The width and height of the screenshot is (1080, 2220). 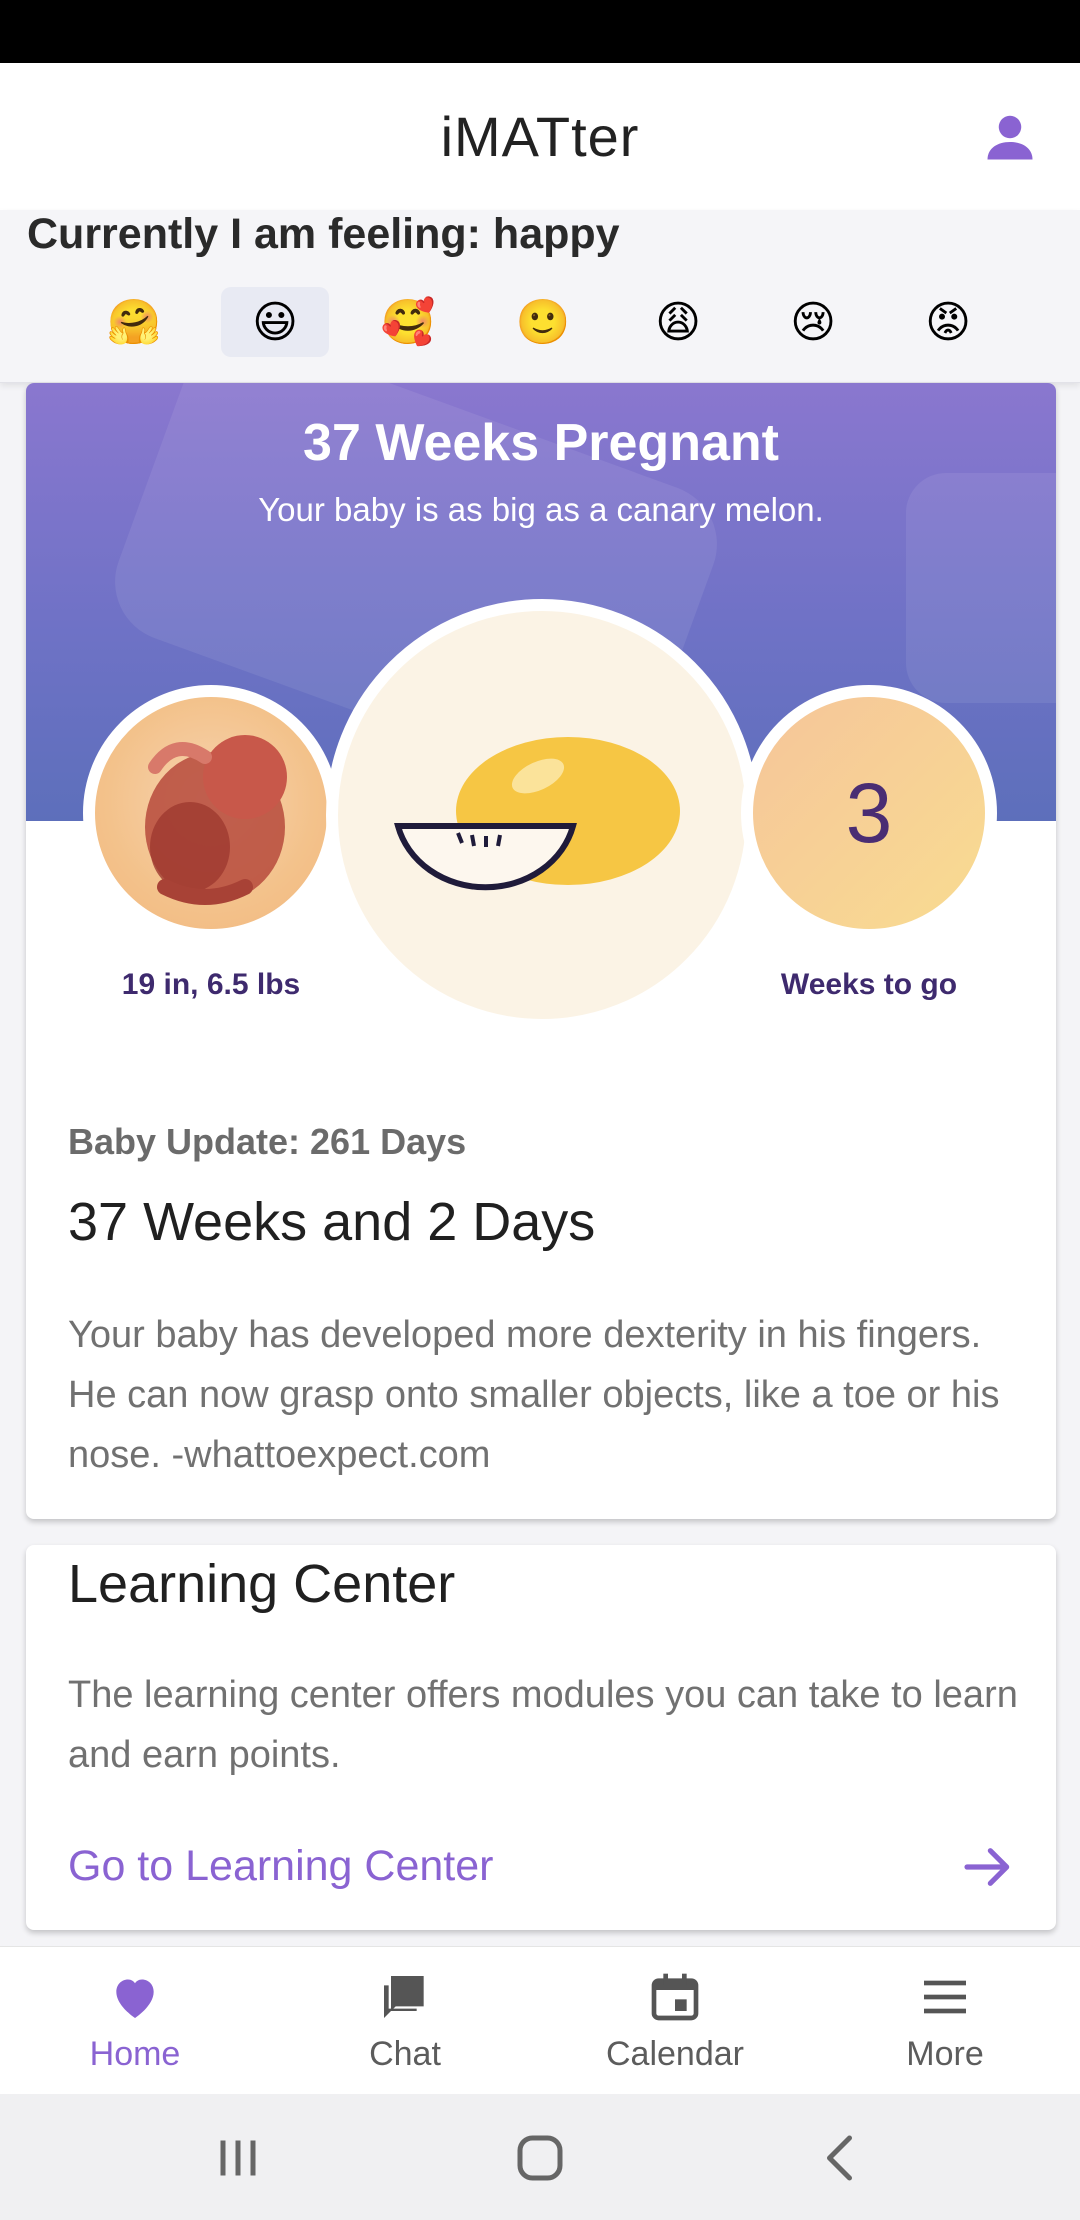 What do you see at coordinates (404, 1997) in the screenshot?
I see `chat-icon` at bounding box center [404, 1997].